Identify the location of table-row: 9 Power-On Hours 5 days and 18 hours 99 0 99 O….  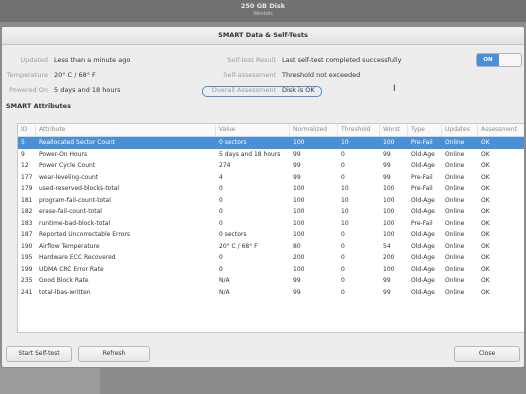
(271, 155).